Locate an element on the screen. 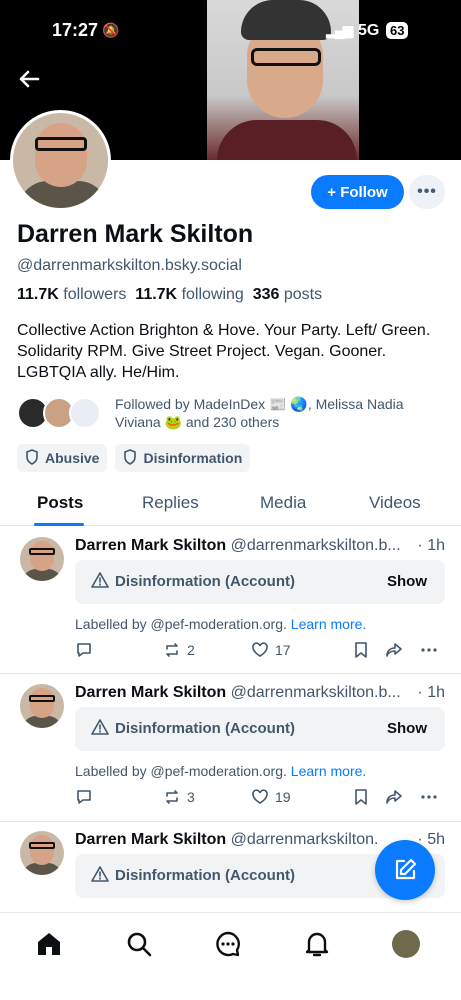 The width and height of the screenshot is (461, 1000). tab-posts: Posts is located at coordinates (60, 503).